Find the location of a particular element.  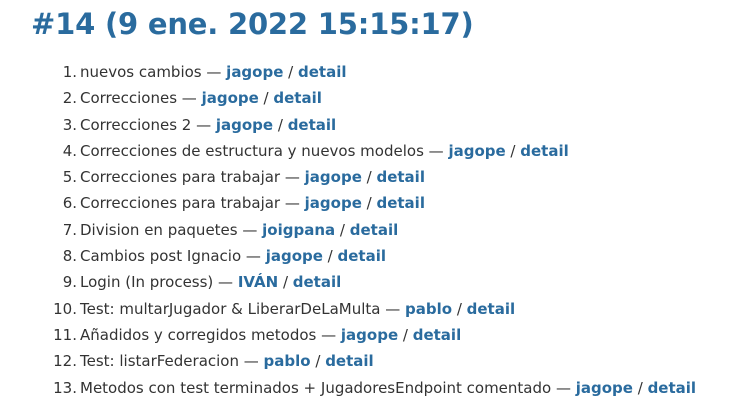

change-message: Login (In process) is located at coordinates (147, 282).